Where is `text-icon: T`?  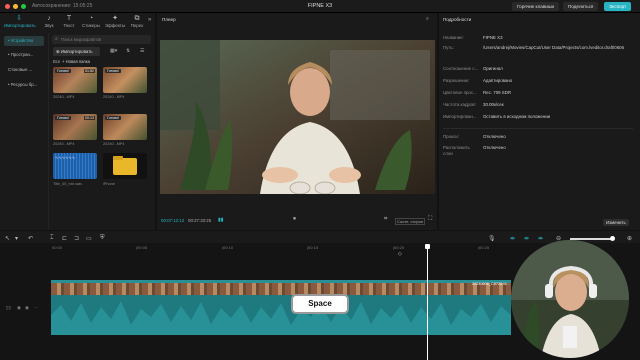 text-icon: T is located at coordinates (69, 18).